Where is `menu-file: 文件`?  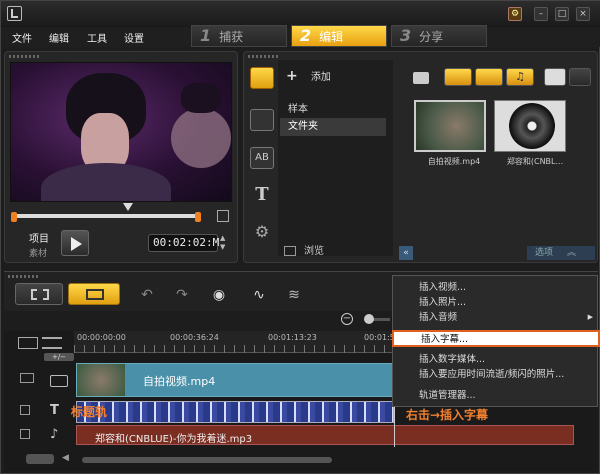
menu-file: 文件 is located at coordinates (22, 37).